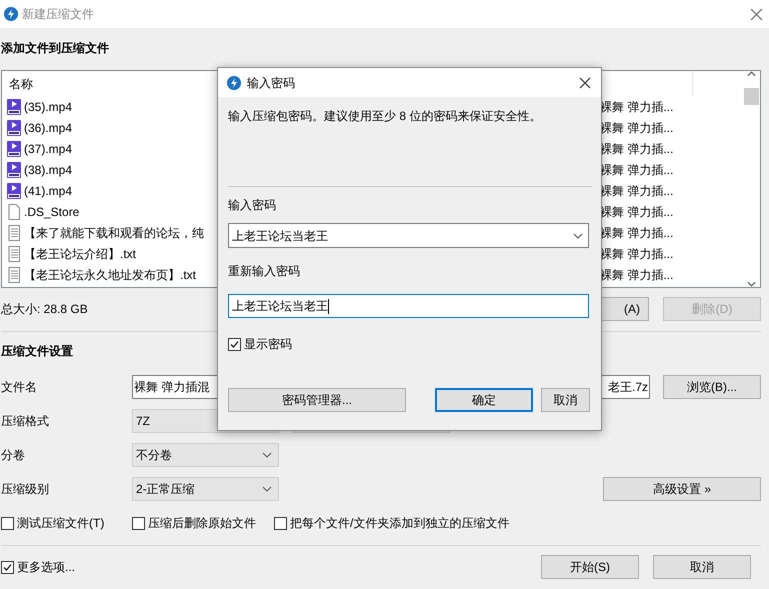 The image size is (769, 589). Describe the element at coordinates (172, 387) in the screenshot. I see `field-value: 裸舞 弹力插混` at that location.